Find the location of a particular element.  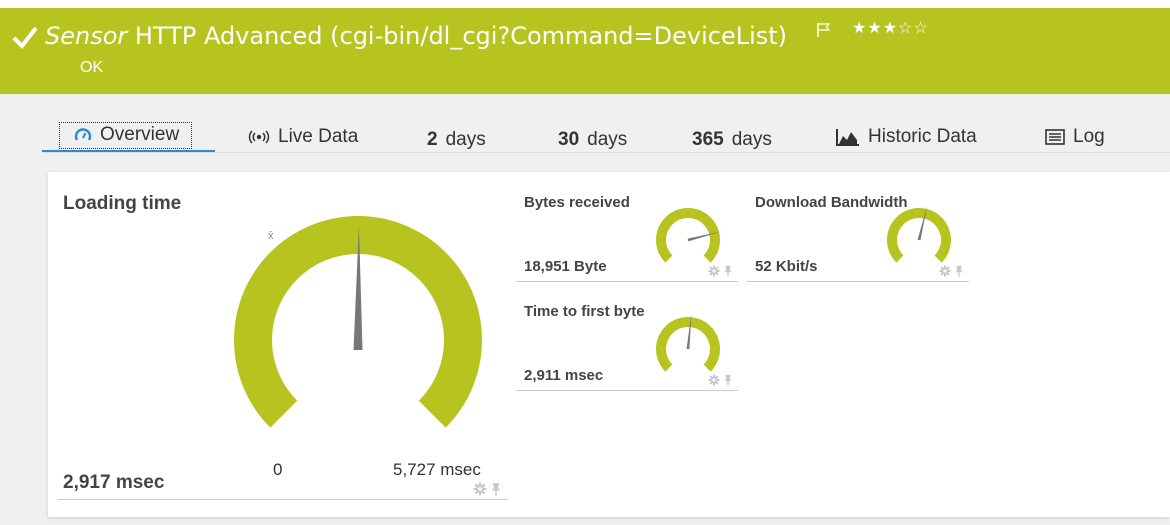

area-chart-icon is located at coordinates (847, 137).